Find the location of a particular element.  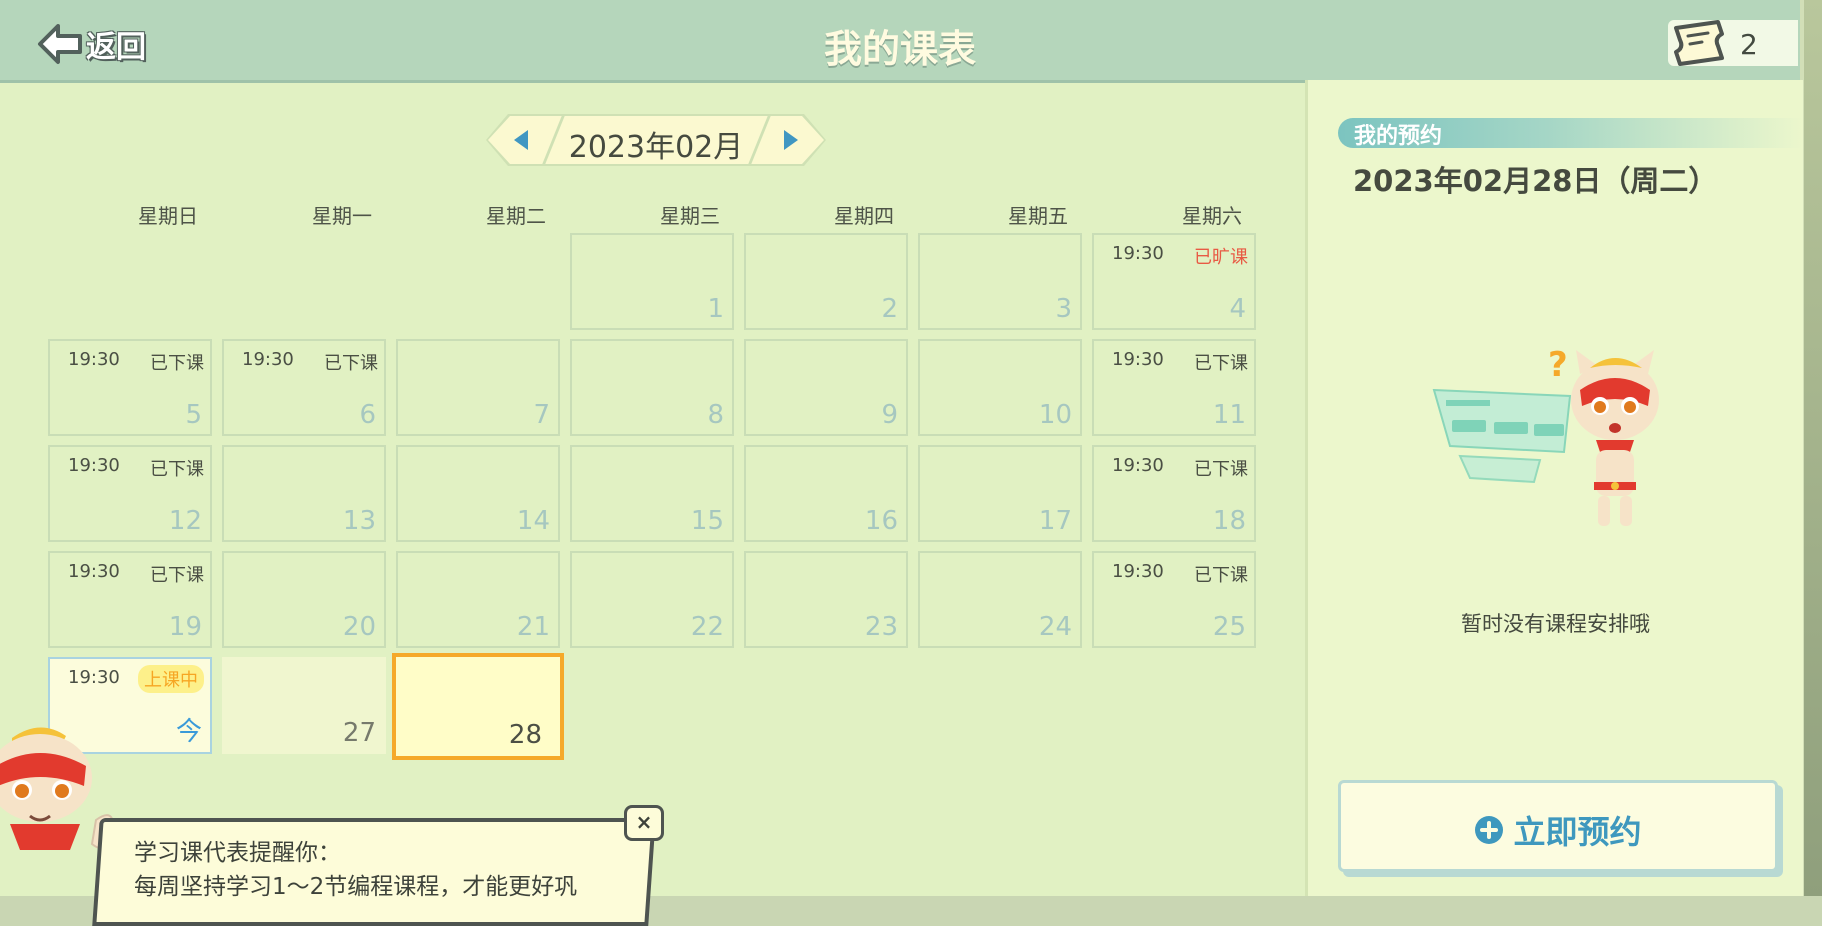

day-number: 28 is located at coordinates (525, 735).